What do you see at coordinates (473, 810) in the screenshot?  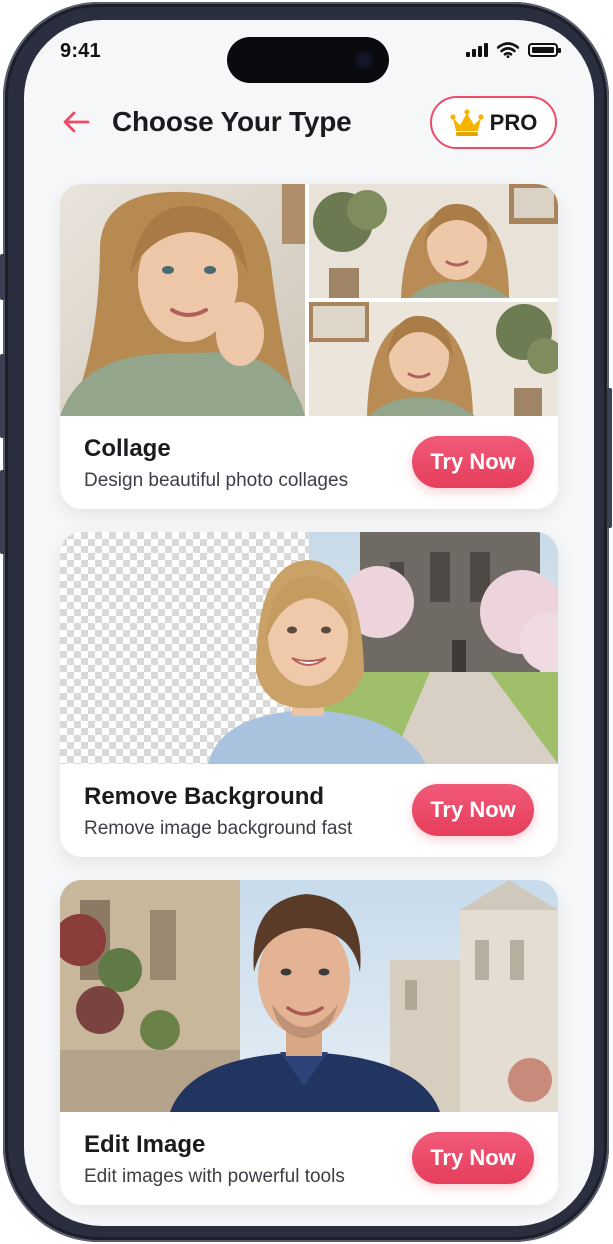 I see `remove-background-try-now-button: Try Now` at bounding box center [473, 810].